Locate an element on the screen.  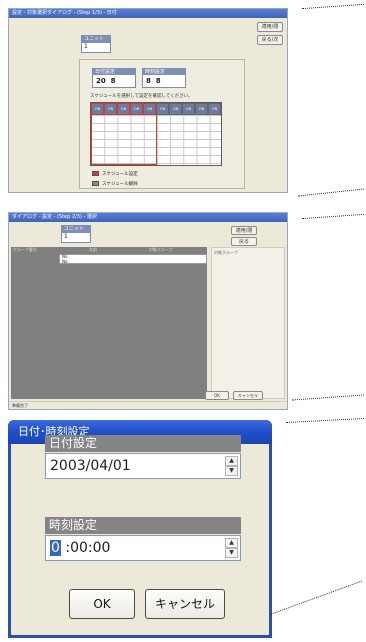
schedule-grid: ON ON ON ON ON ON ON ON ON ON is located at coordinates (156, 134).